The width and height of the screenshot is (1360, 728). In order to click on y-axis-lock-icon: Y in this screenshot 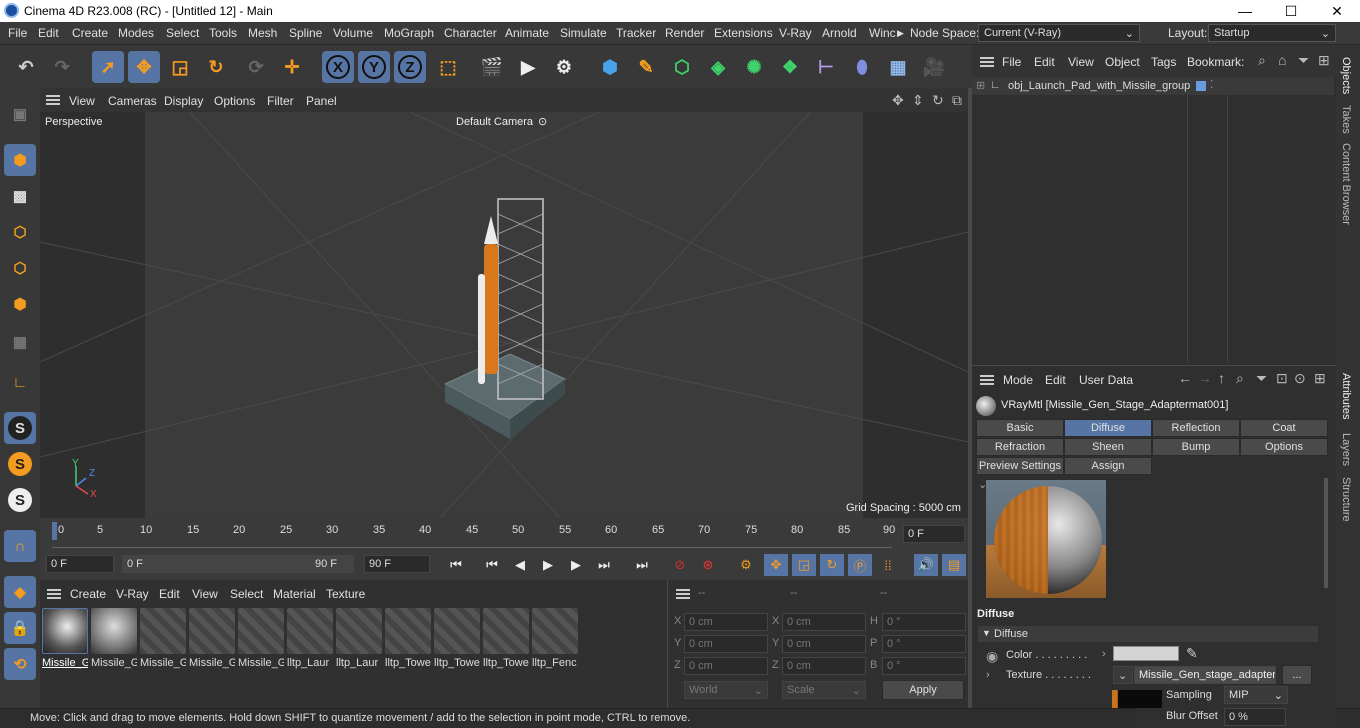, I will do `click(374, 67)`.